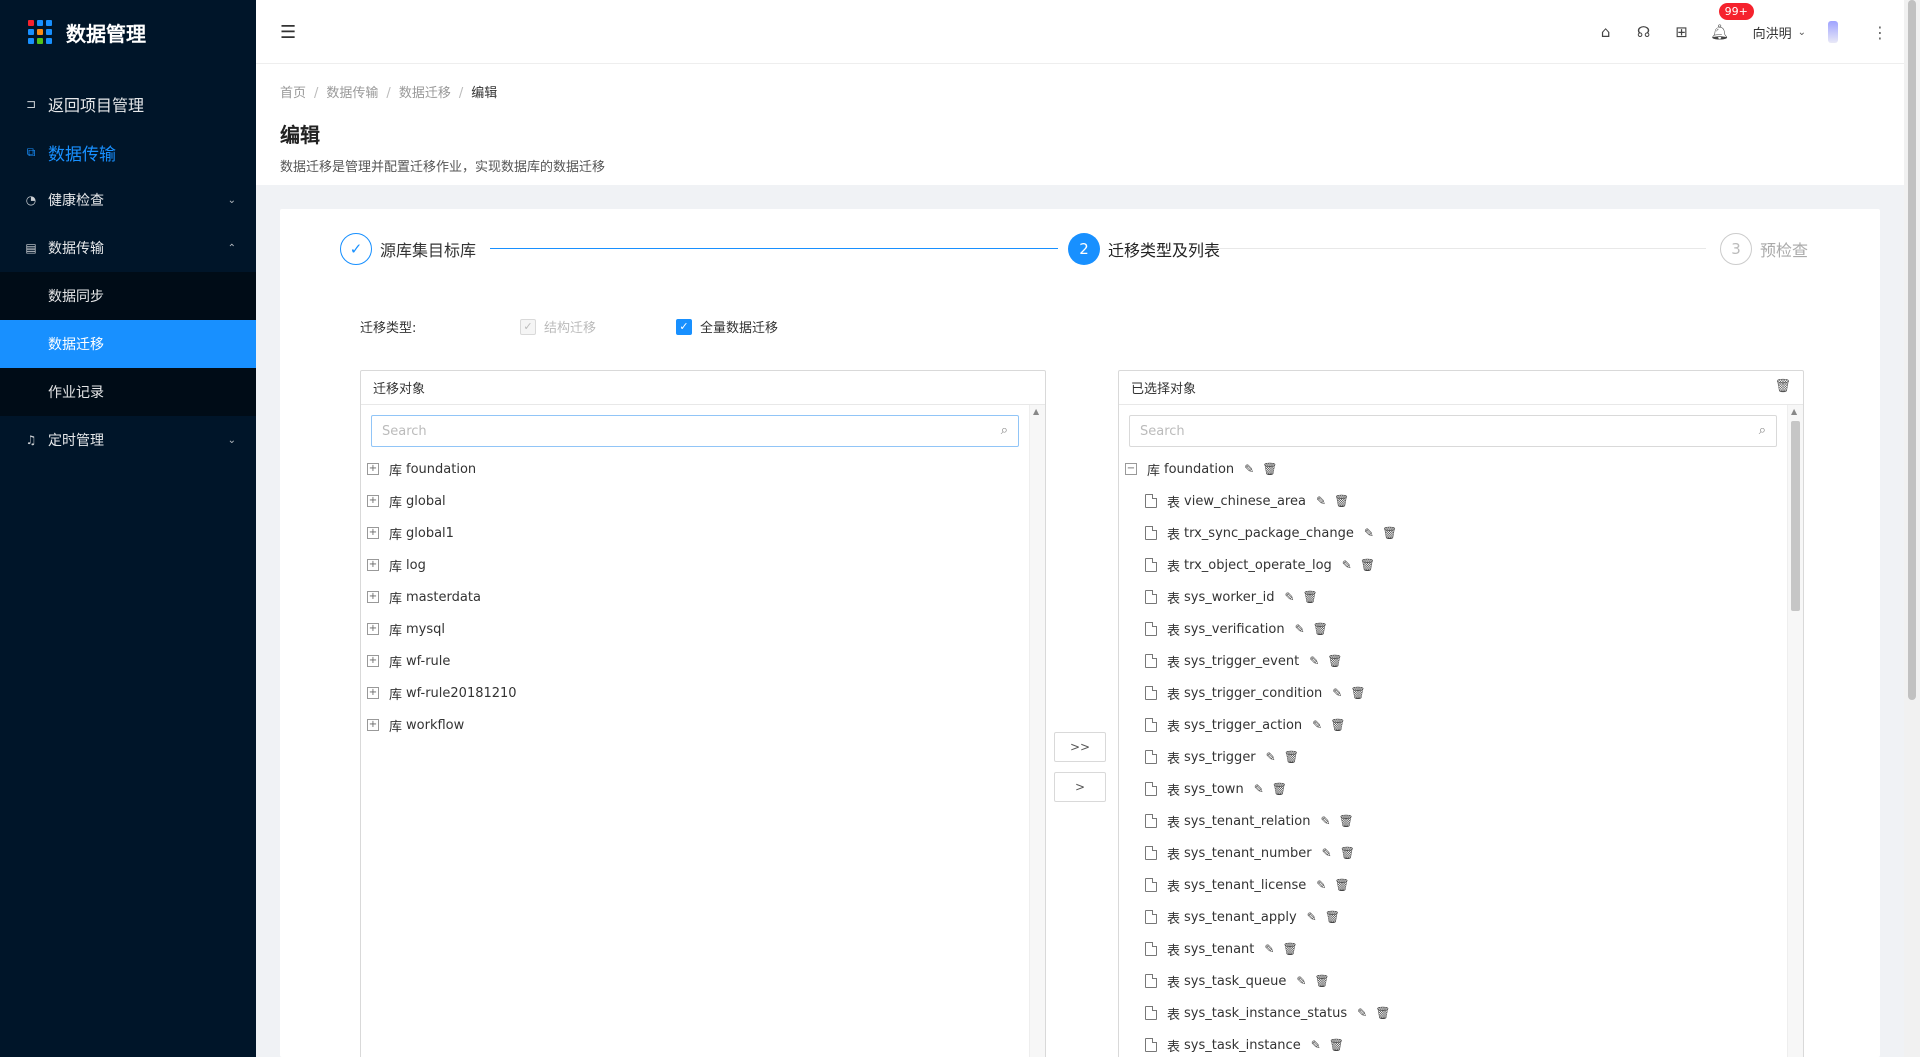 The height and width of the screenshot is (1057, 1920). Describe the element at coordinates (1454, 533) in the screenshot. I see `selected-table-node: 表 trx_sync_package_change ✎ 🗑︎` at that location.